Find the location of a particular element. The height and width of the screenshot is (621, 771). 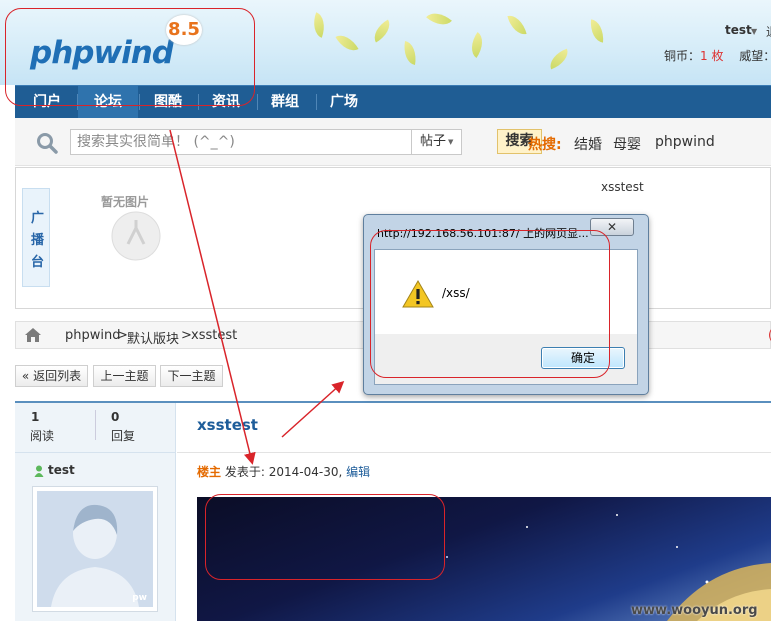

posted-label: 发表于: is located at coordinates (244, 472).